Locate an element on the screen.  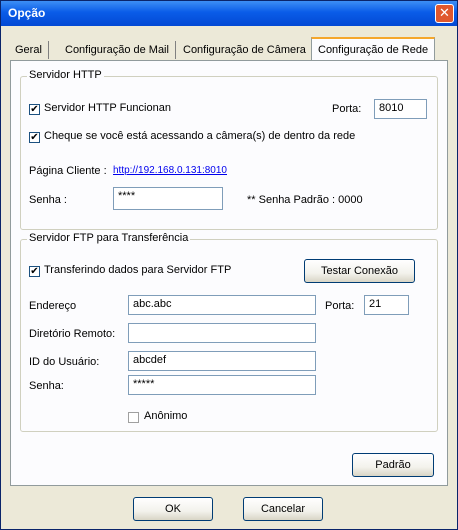
close-button: ✕ is located at coordinates (444, 13).